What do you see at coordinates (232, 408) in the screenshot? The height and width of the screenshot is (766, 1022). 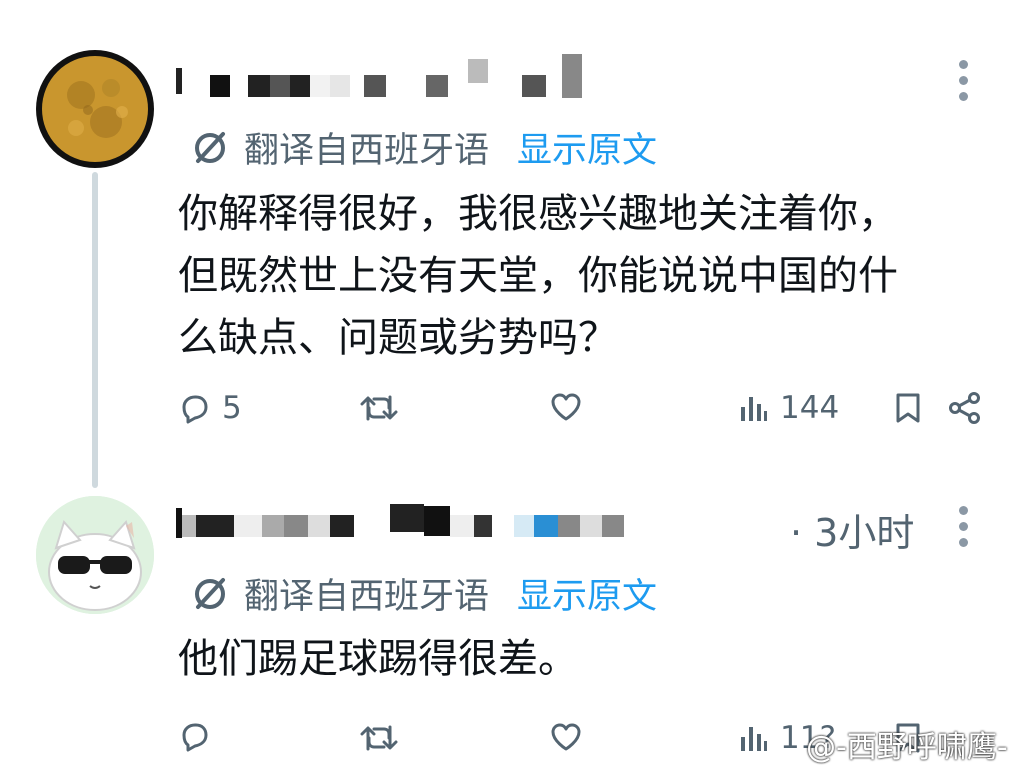 I see `reply-count: 5` at bounding box center [232, 408].